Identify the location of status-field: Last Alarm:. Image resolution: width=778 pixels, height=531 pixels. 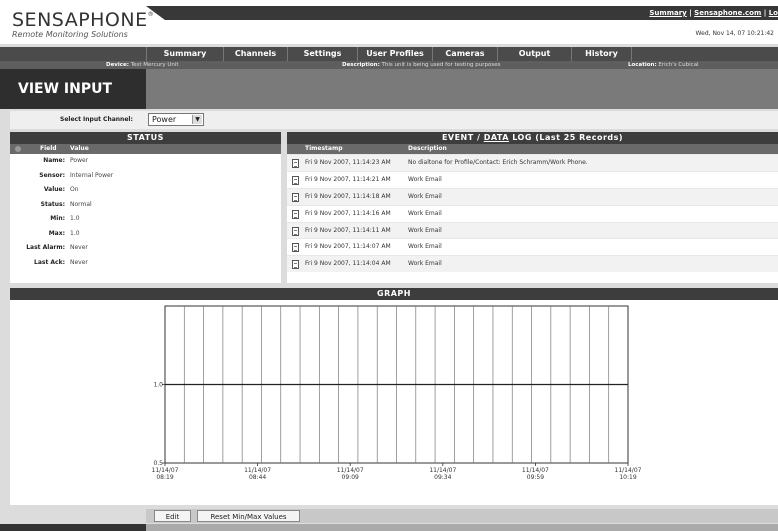
(45, 247).